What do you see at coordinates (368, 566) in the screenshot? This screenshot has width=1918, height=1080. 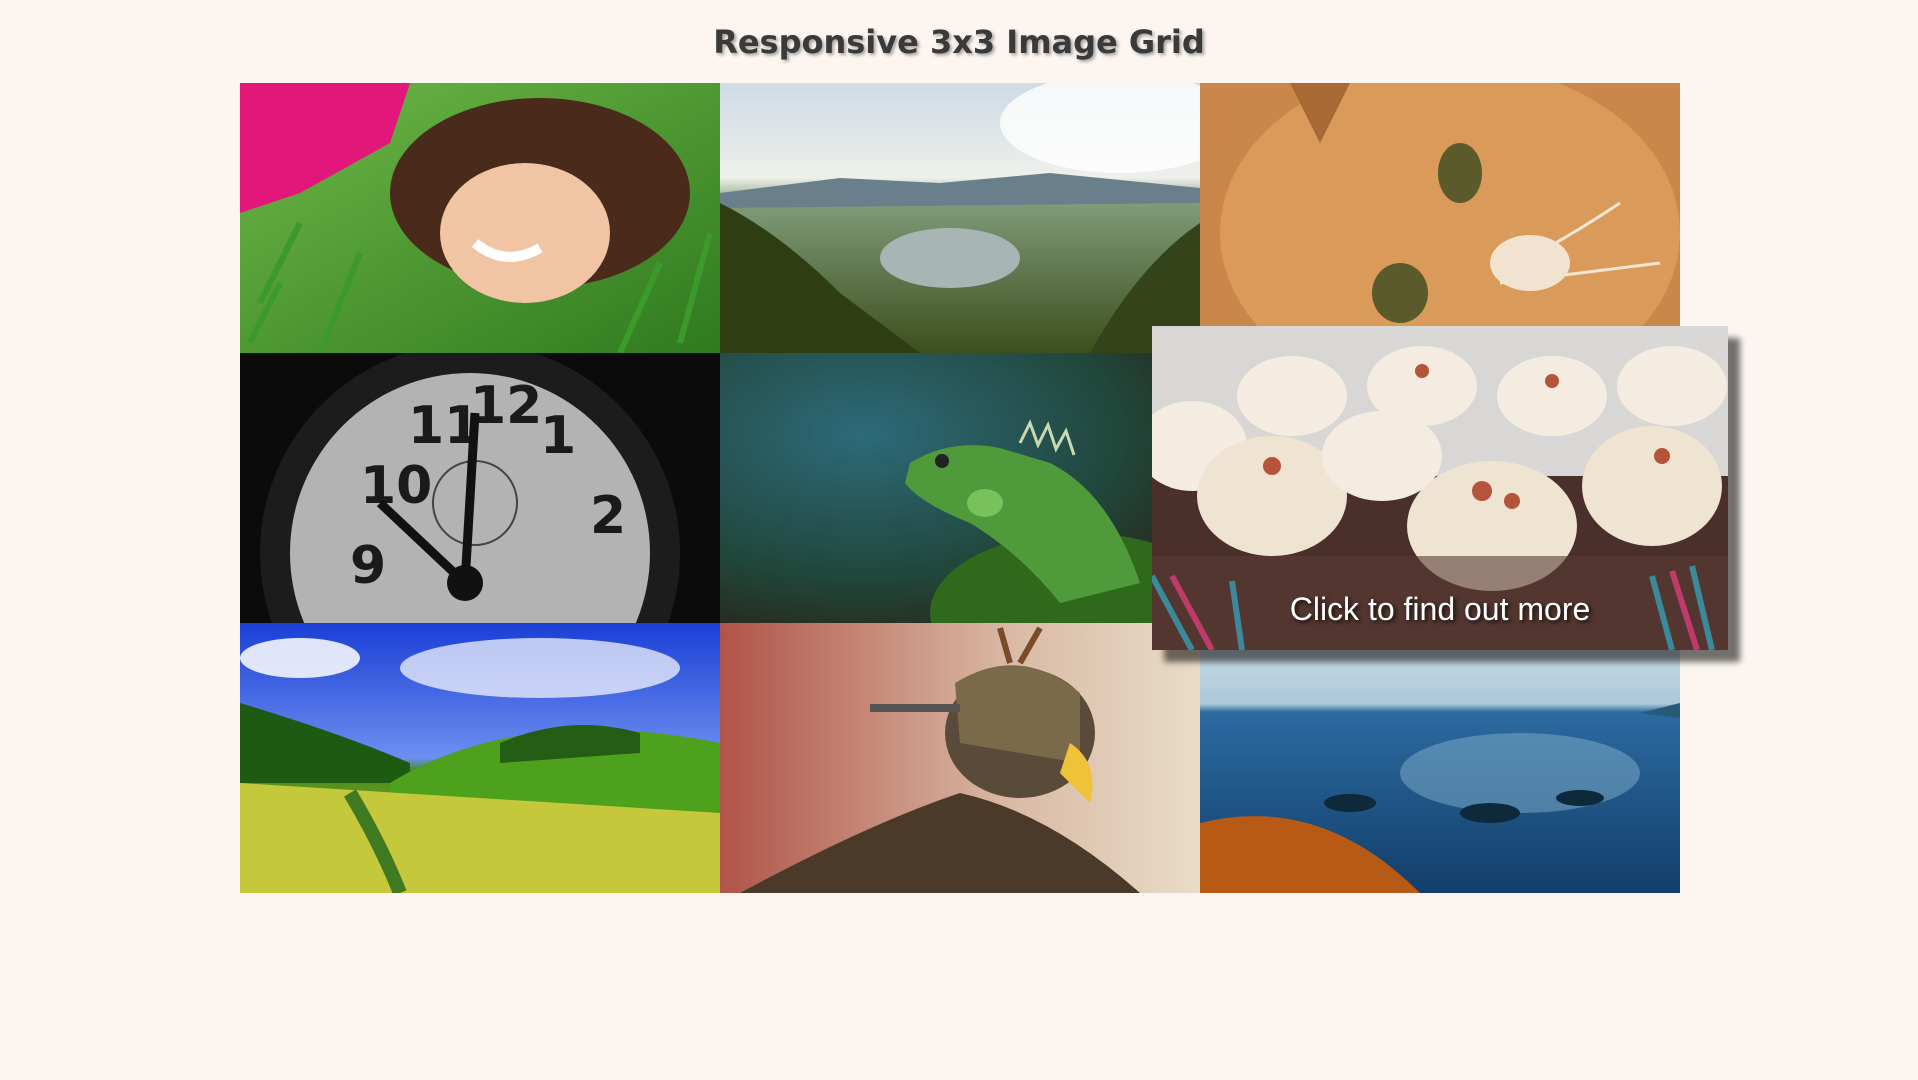 I see `svg-text: 9` at bounding box center [368, 566].